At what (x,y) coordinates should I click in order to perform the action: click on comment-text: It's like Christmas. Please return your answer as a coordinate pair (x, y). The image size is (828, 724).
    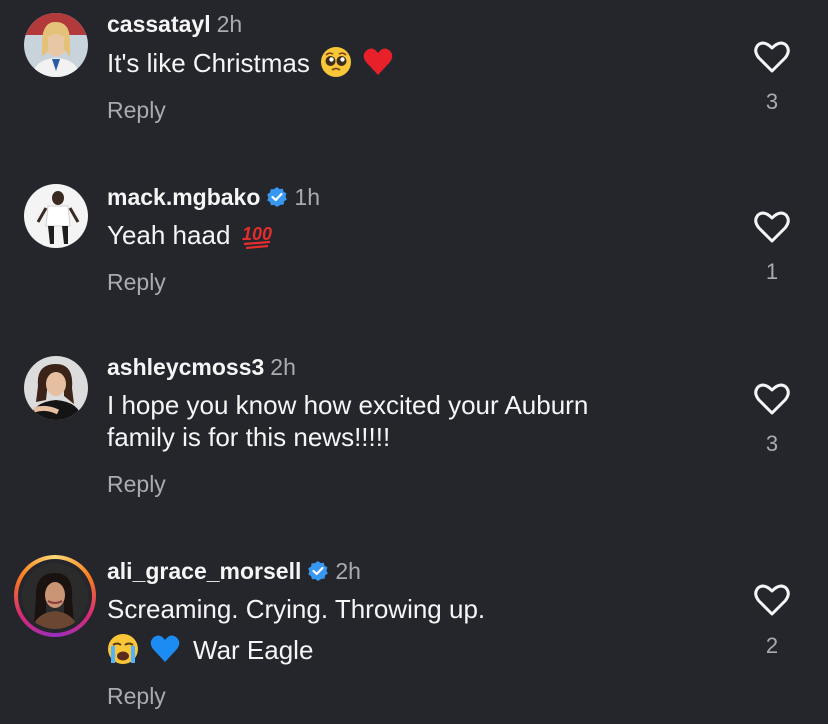
    Looking at the image, I should click on (250, 65).